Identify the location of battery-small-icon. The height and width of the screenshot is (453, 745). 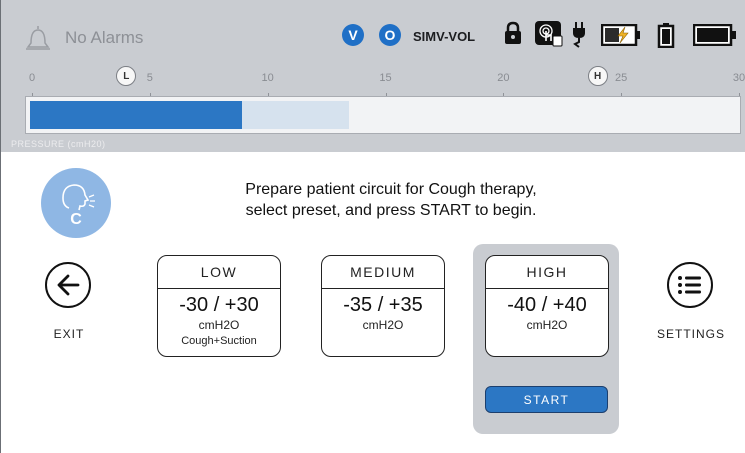
(666, 35).